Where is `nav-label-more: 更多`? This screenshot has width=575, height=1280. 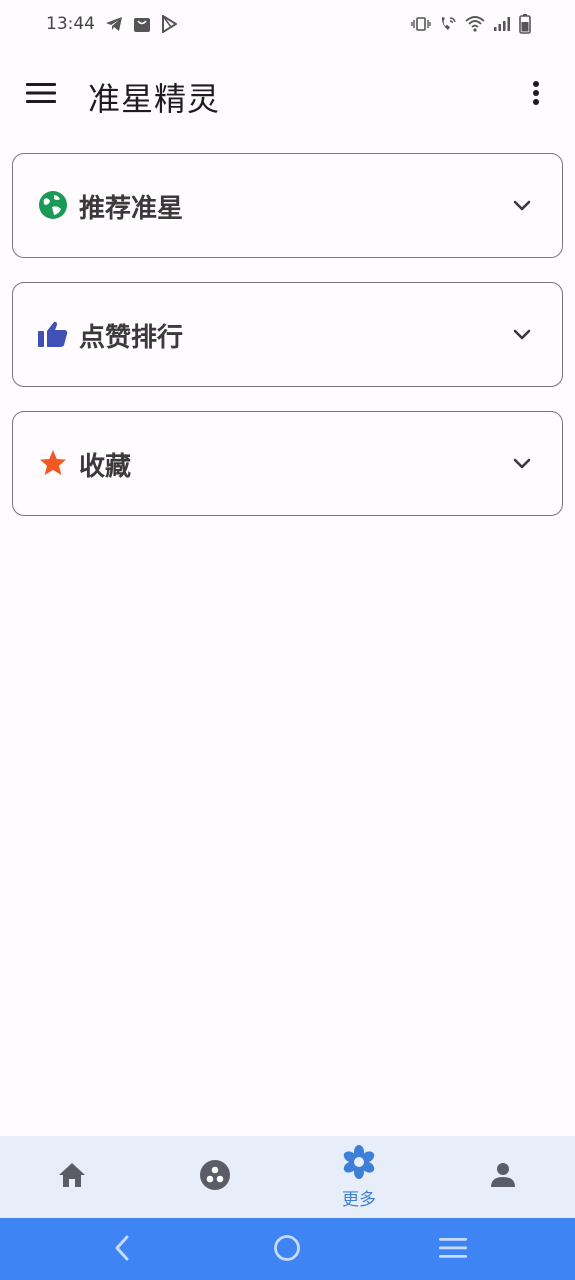
nav-label-more: 更多 is located at coordinates (359, 1199).